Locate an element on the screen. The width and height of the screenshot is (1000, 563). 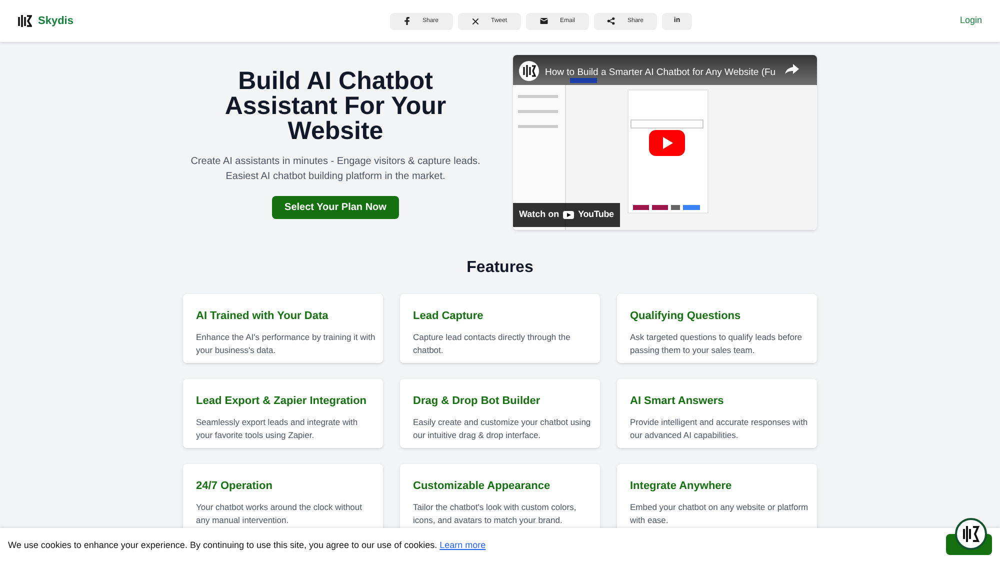
feature-description: Enhance the AI's performance by training it with your business's data. is located at coordinates (286, 343).